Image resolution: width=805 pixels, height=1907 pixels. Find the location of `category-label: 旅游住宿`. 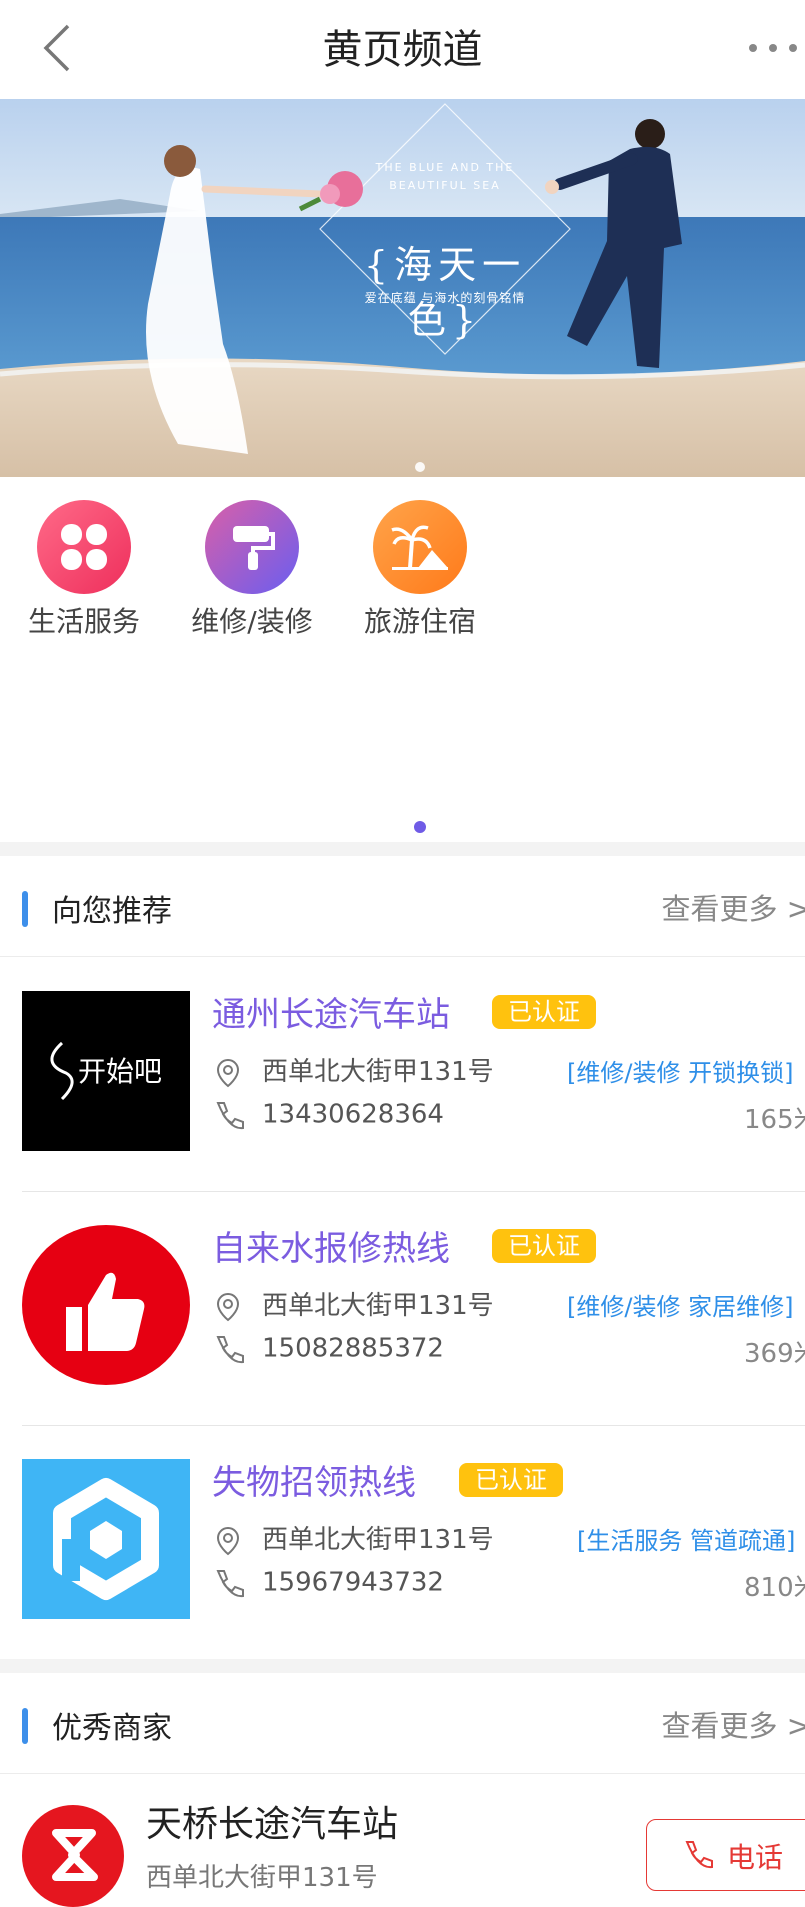

category-label: 旅游住宿 is located at coordinates (419, 621).